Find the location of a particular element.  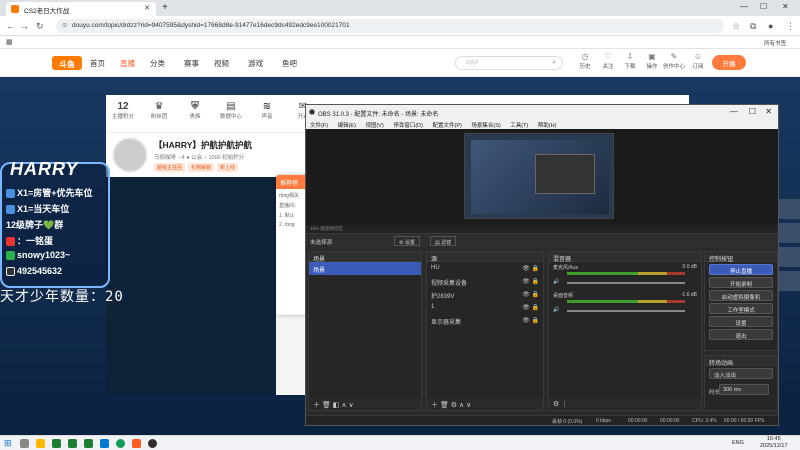

obs-minimize-icon: — is located at coordinates (734, 111).